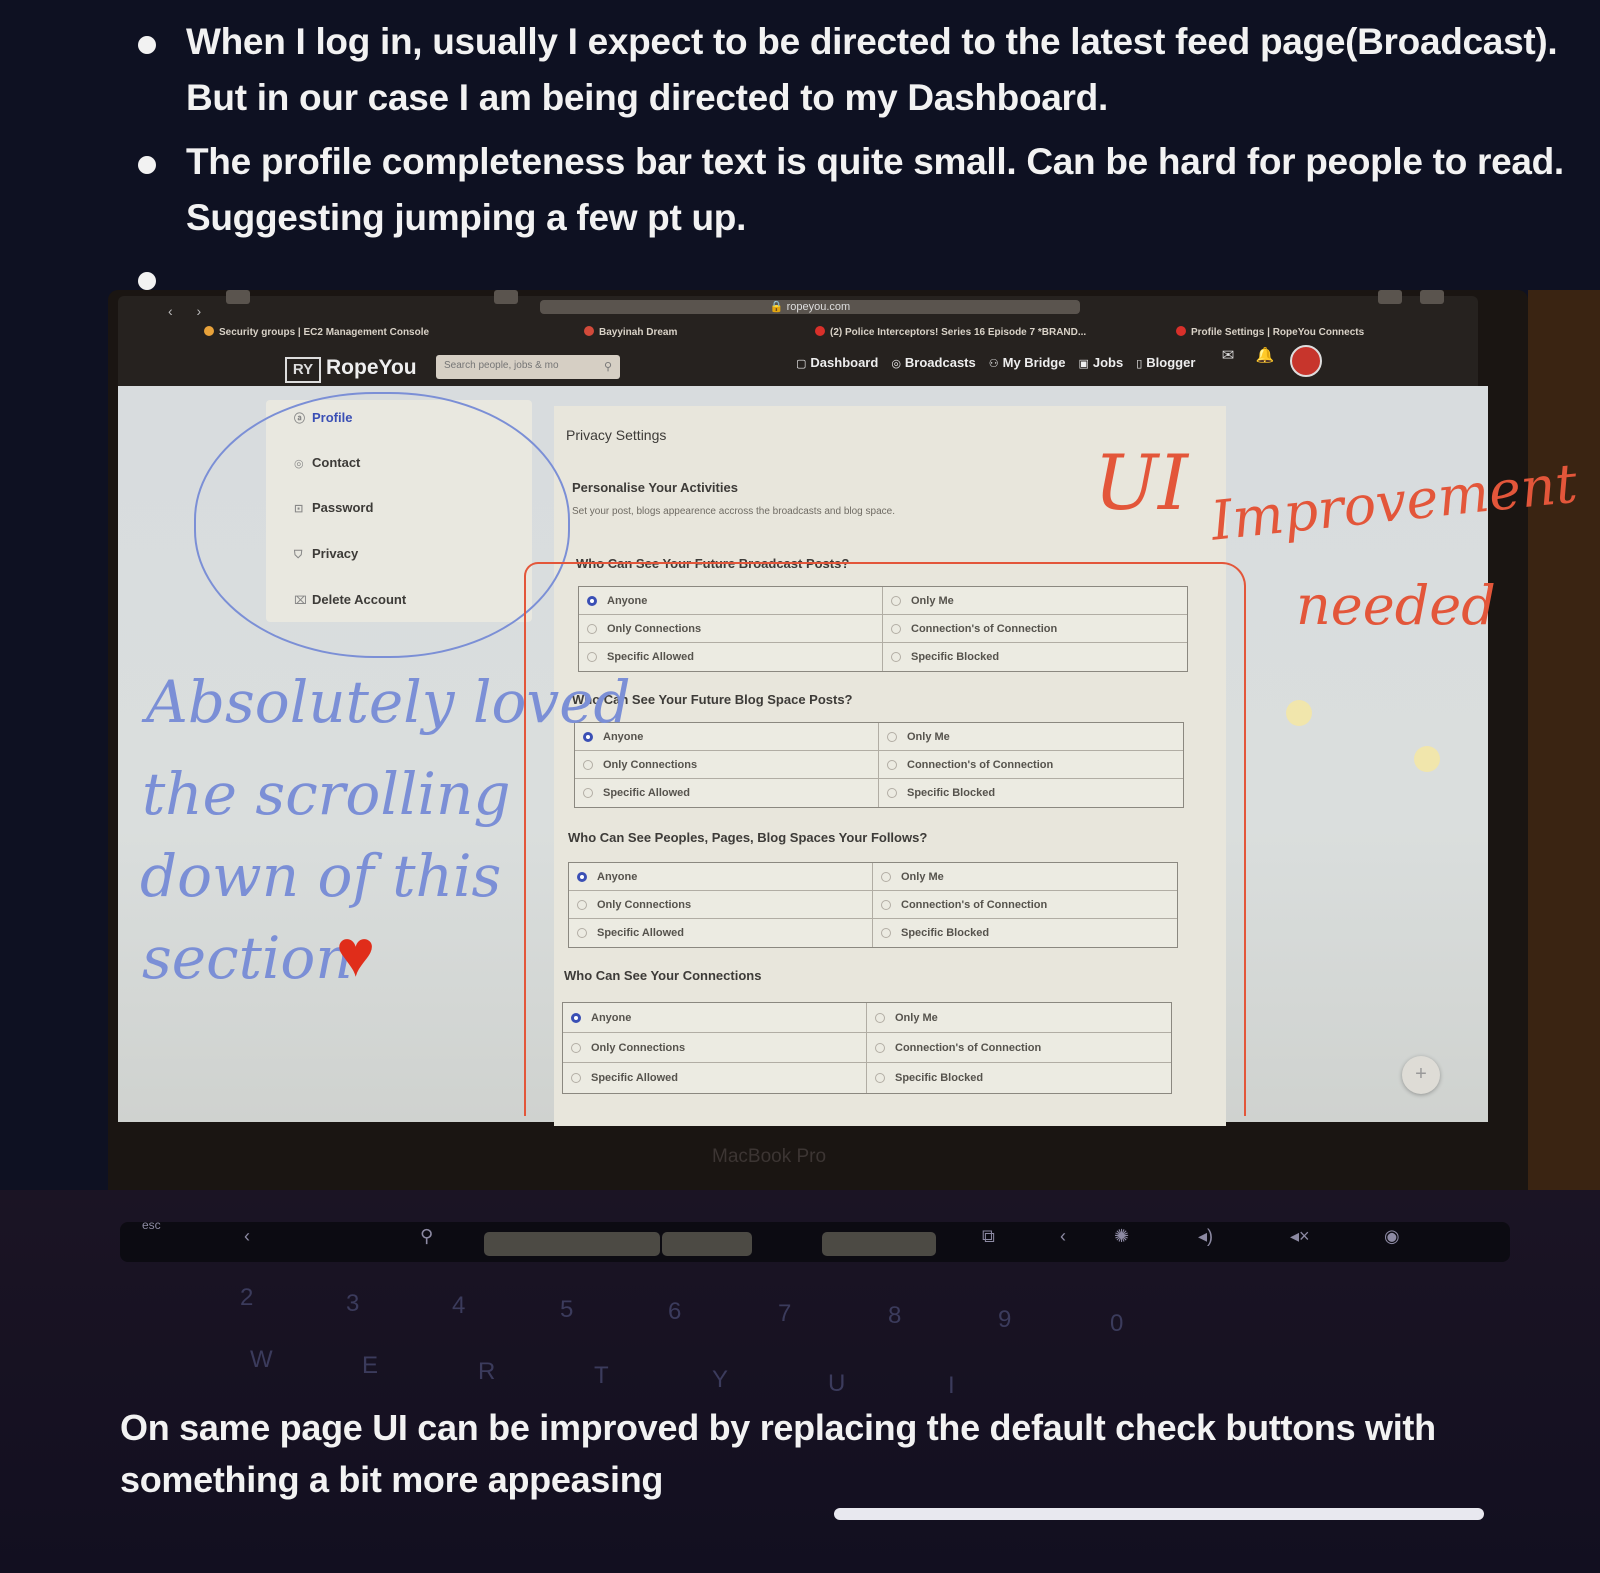 The image size is (1600, 1573). I want to click on broadcast-icon: ◎, so click(896, 364).